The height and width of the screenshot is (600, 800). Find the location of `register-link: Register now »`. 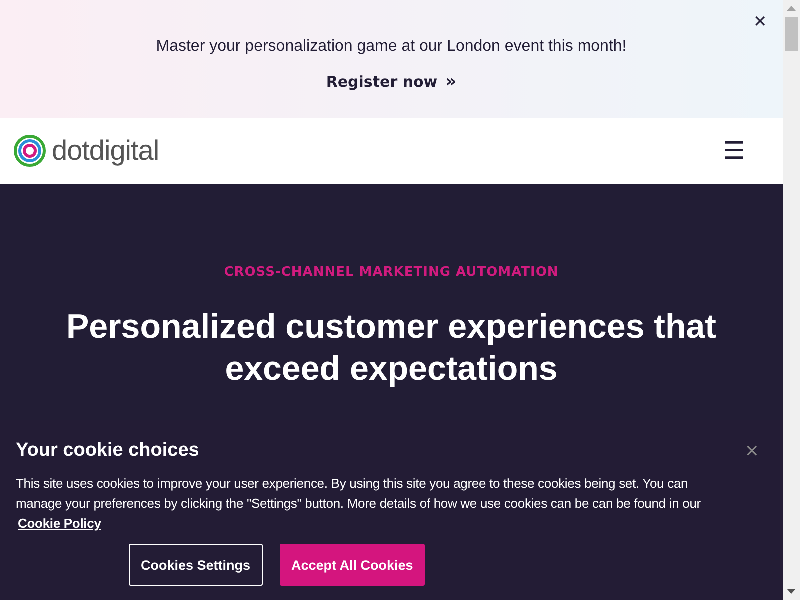

register-link: Register now » is located at coordinates (391, 82).